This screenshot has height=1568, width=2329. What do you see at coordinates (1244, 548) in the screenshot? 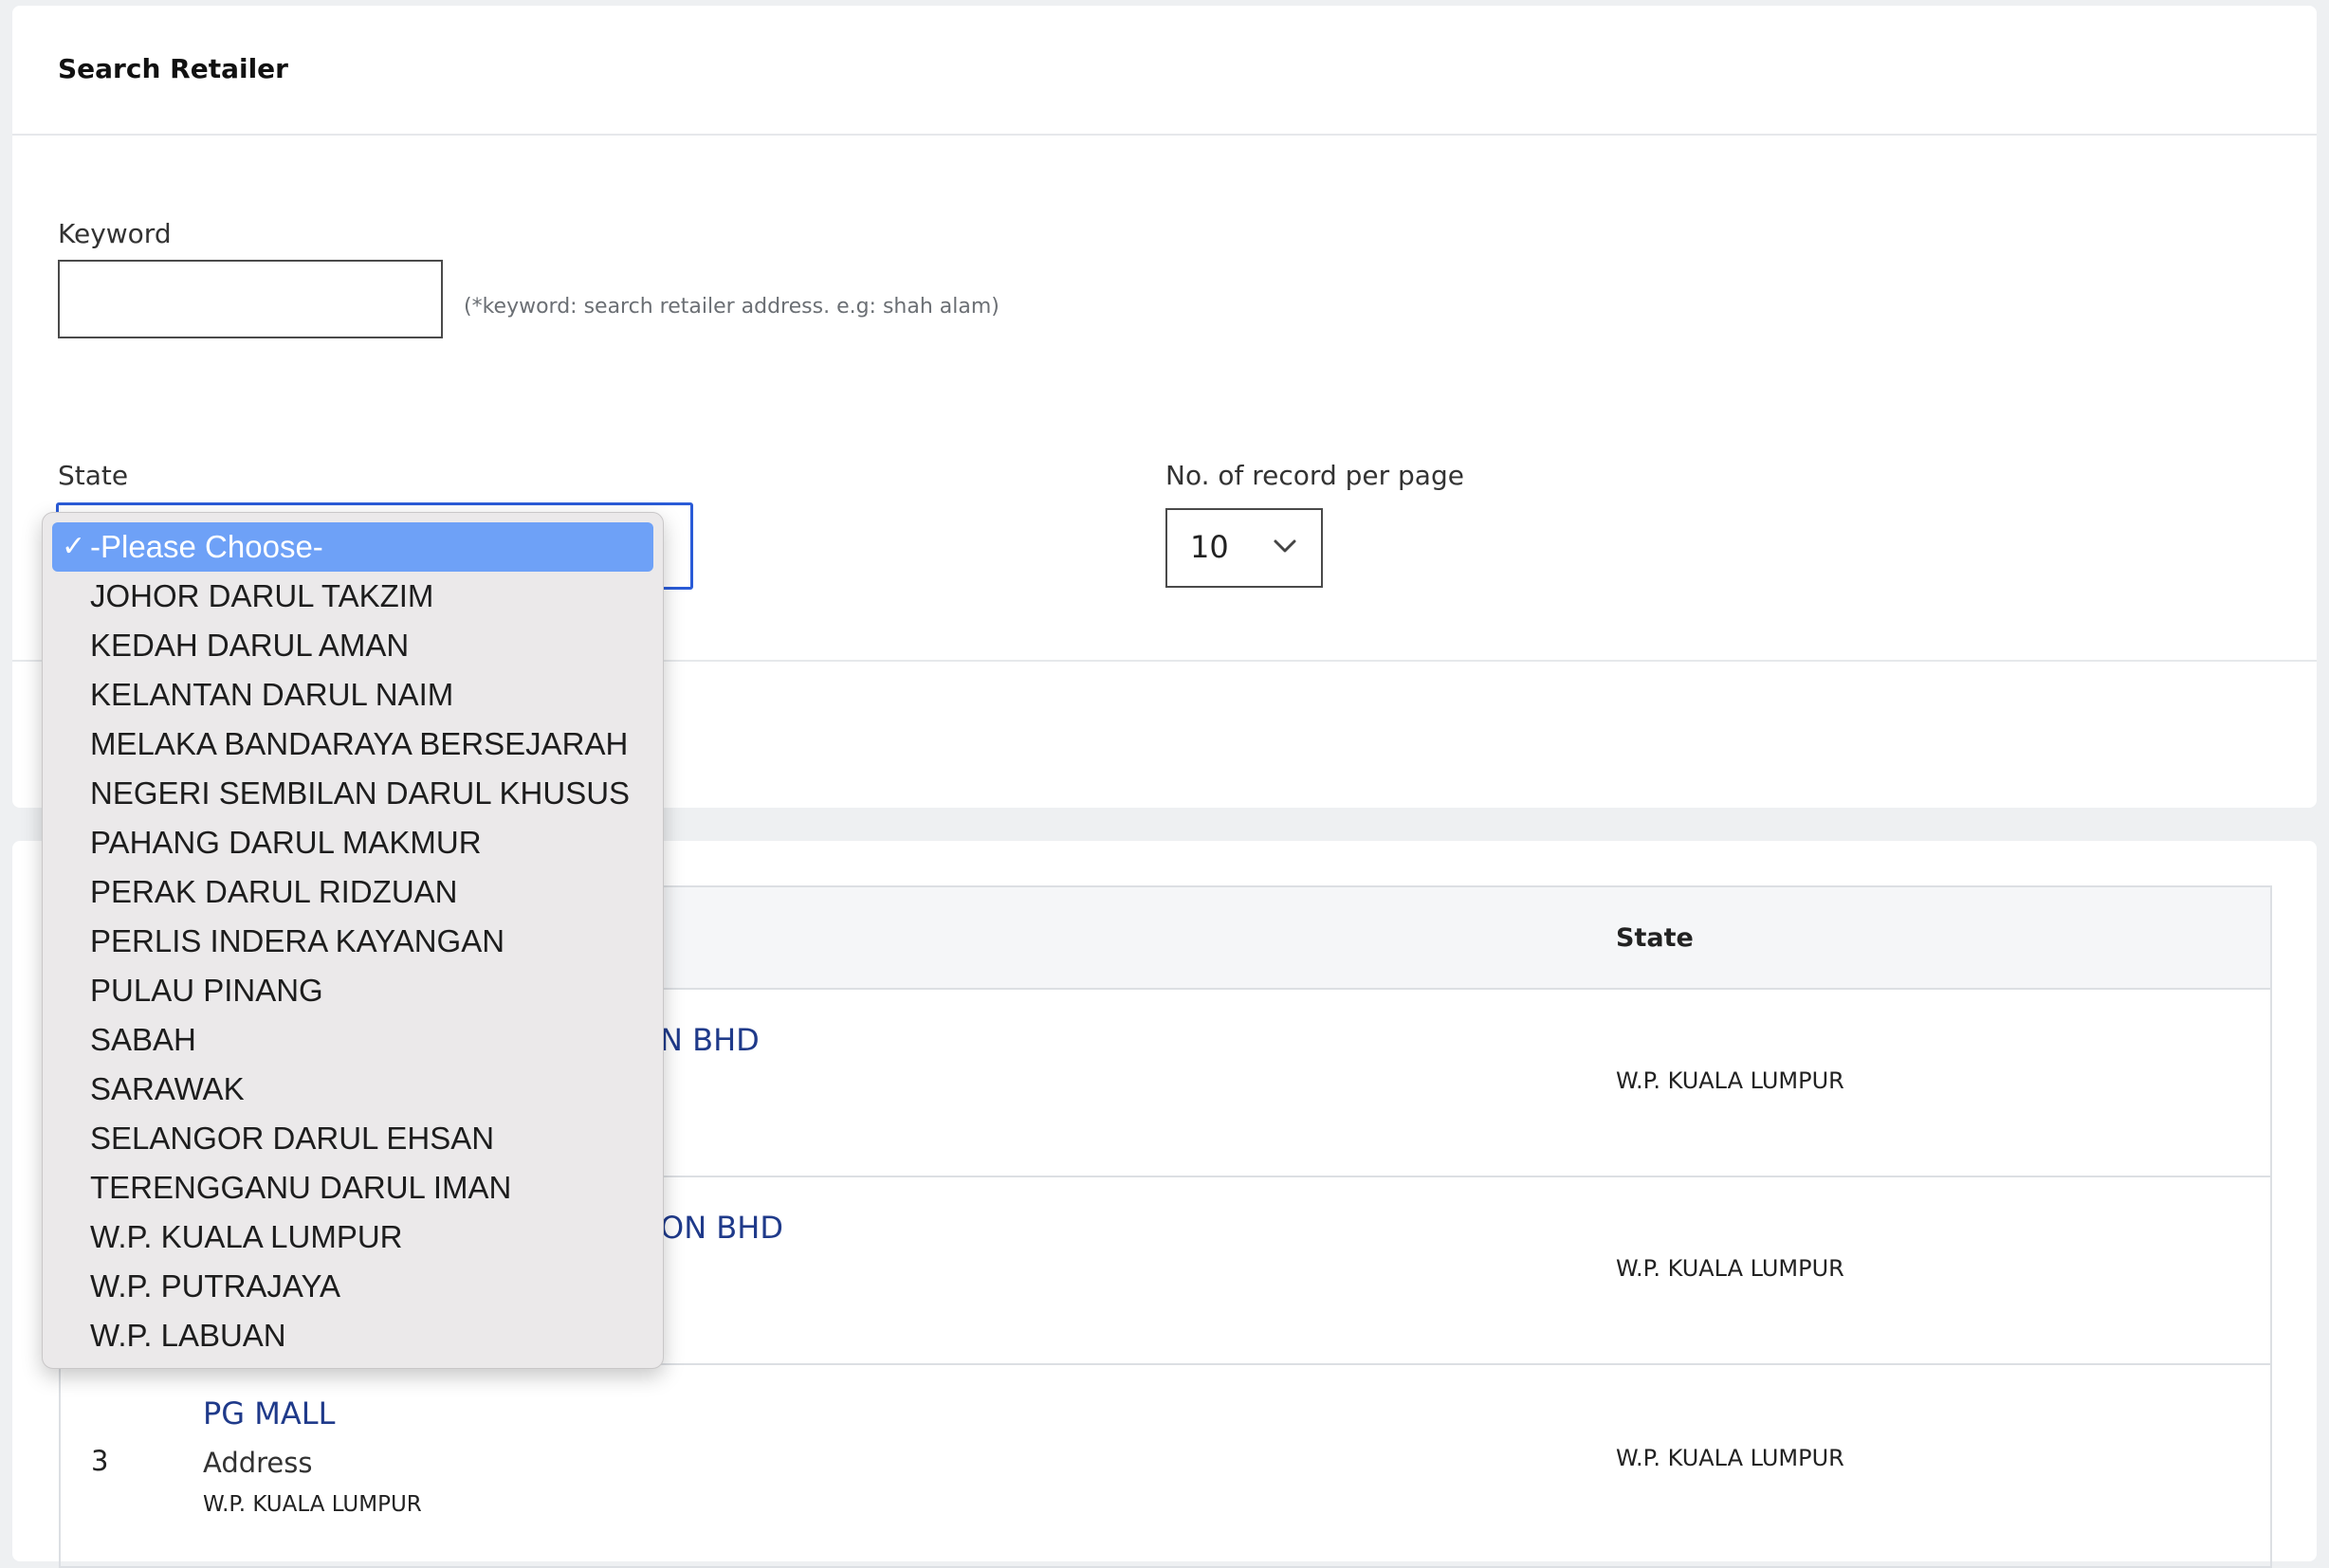
I see `records-per-page-select: 10` at bounding box center [1244, 548].